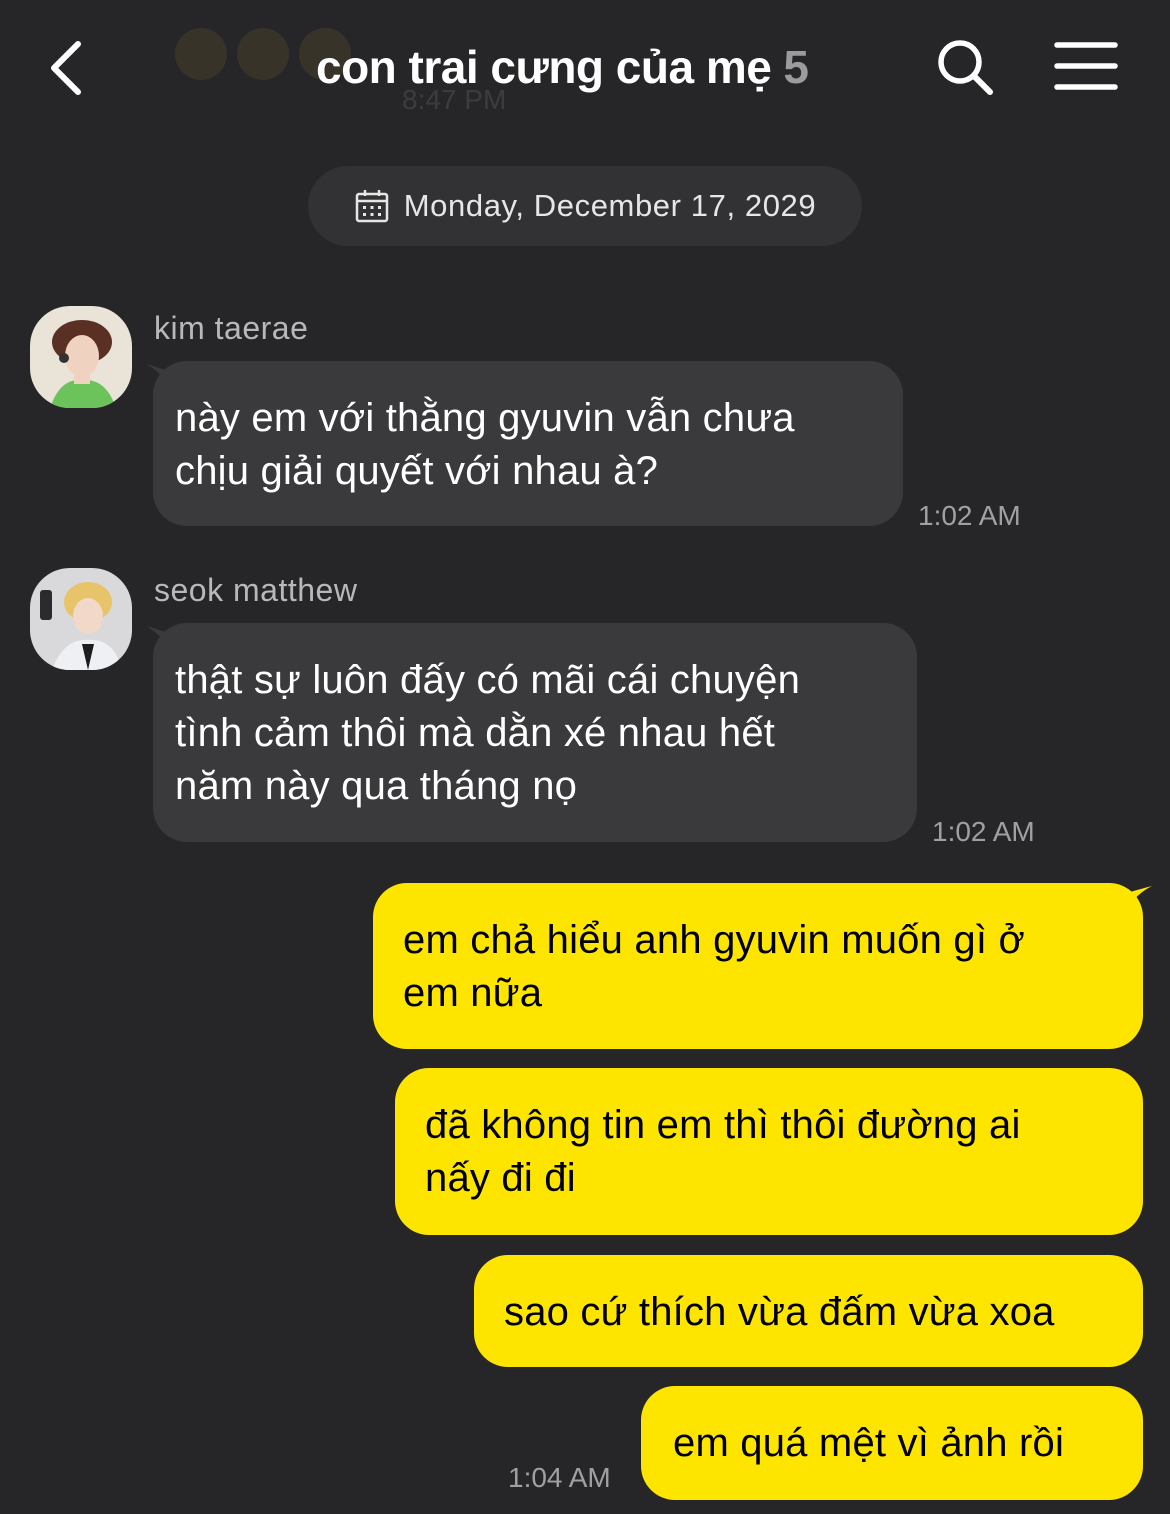 This screenshot has width=1170, height=1514. I want to click on my-message-bubble: sao cứ thích vừa đấm vừa xoa, so click(808, 1311).